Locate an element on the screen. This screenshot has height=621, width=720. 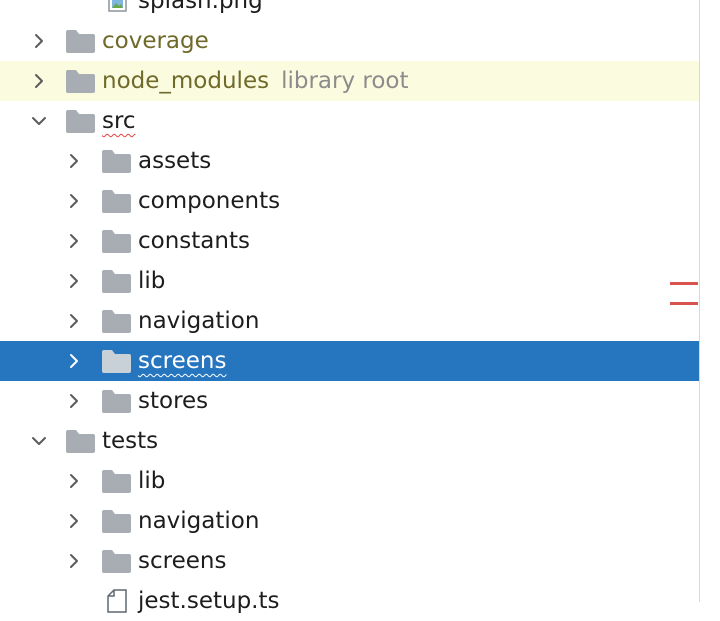
tree-row-label: assets is located at coordinates (175, 161).